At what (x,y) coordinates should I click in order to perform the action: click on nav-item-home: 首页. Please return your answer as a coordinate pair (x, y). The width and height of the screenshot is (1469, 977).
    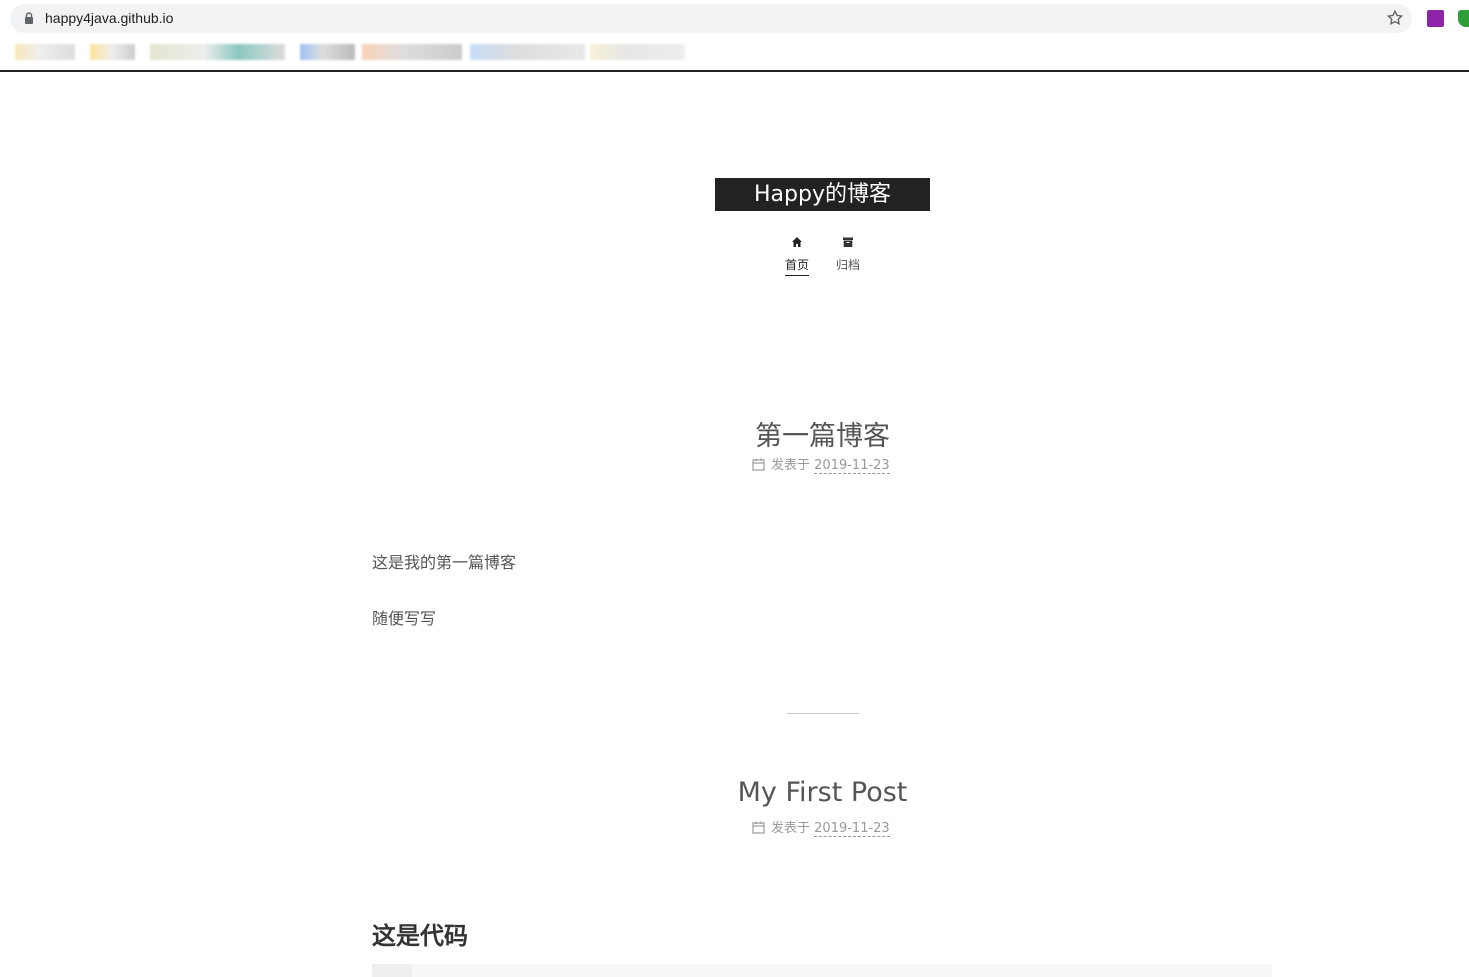
    Looking at the image, I should click on (797, 255).